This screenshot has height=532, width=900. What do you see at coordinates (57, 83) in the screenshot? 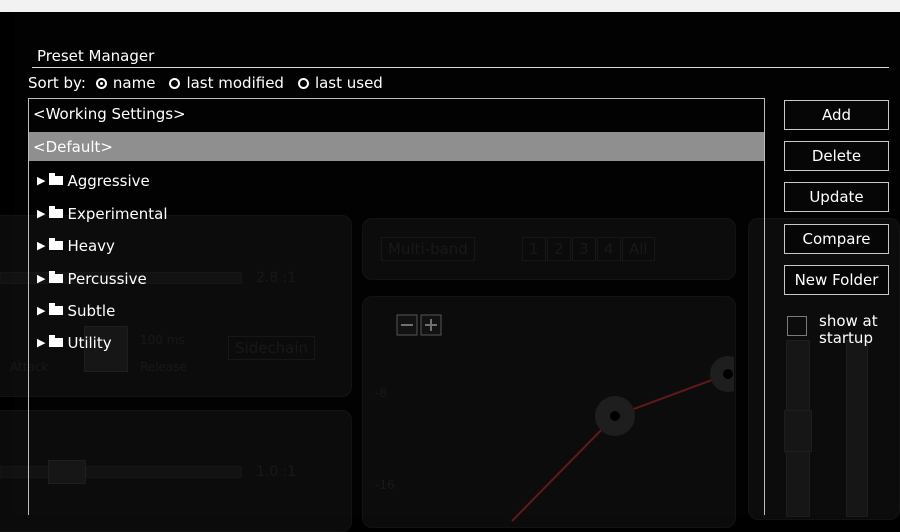
I see `sort-by-label: Sort by:` at bounding box center [57, 83].